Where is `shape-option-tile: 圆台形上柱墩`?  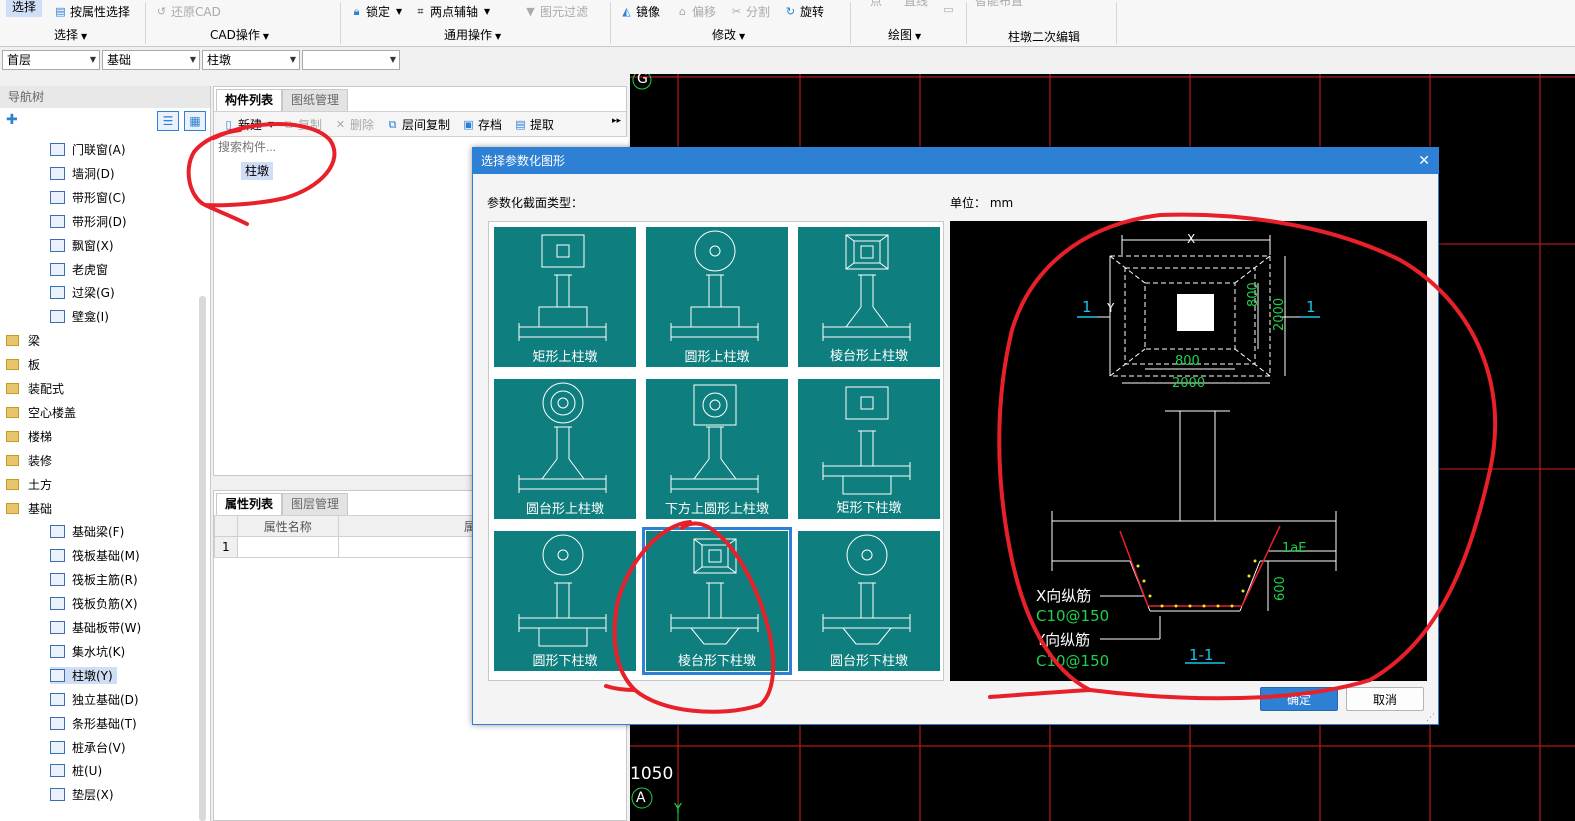
shape-option-tile: 圆台形上柱墩 is located at coordinates (565, 449).